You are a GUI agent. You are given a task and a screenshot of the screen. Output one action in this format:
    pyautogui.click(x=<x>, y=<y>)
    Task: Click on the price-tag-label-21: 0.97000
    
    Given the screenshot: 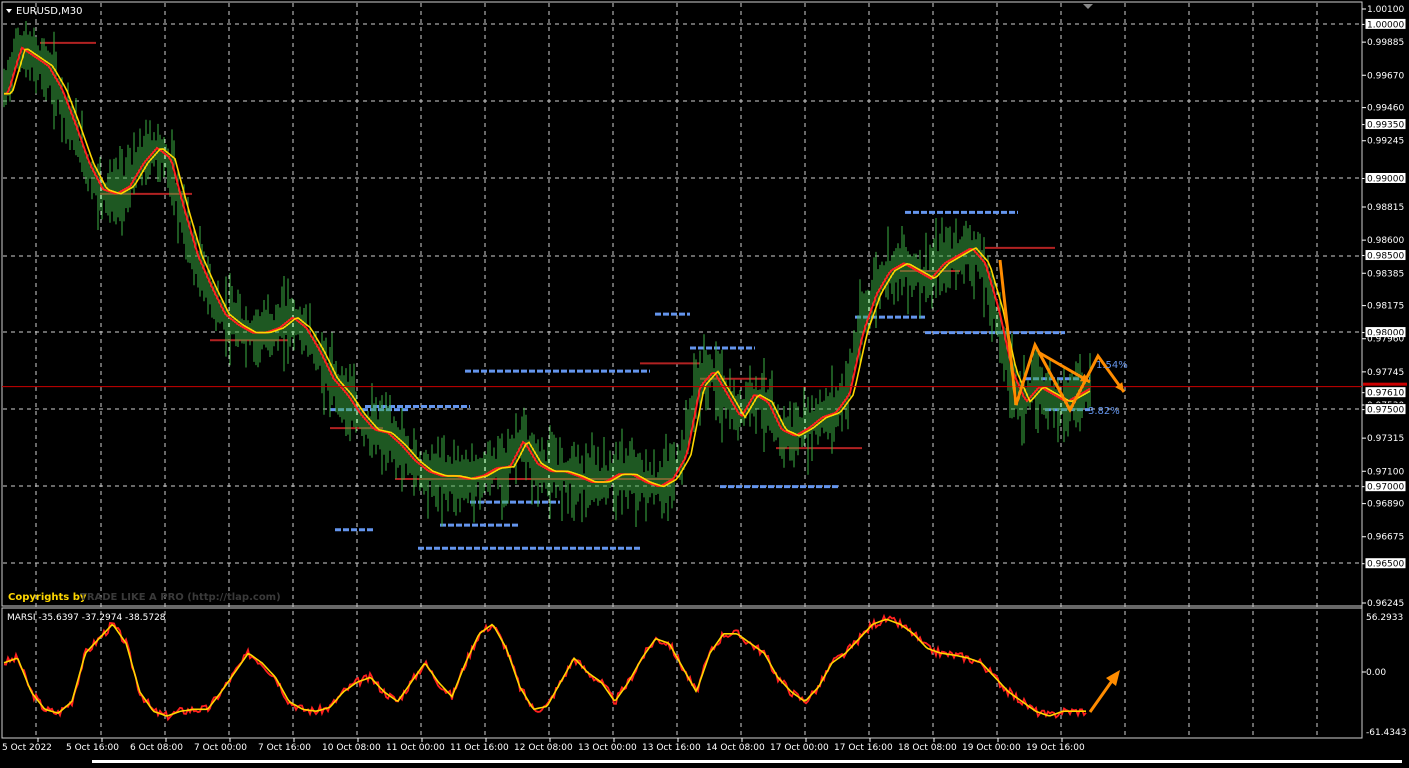 What is the action you would take?
    pyautogui.click(x=1385, y=488)
    